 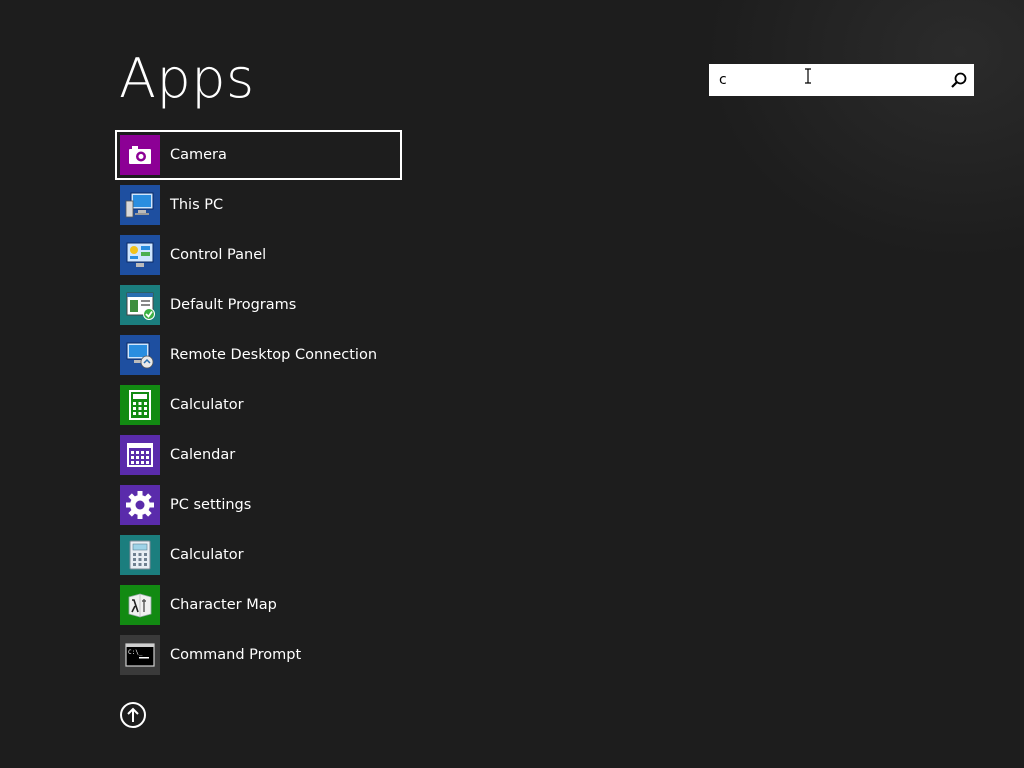 What do you see at coordinates (187, 78) in the screenshot?
I see `page-title: Apps` at bounding box center [187, 78].